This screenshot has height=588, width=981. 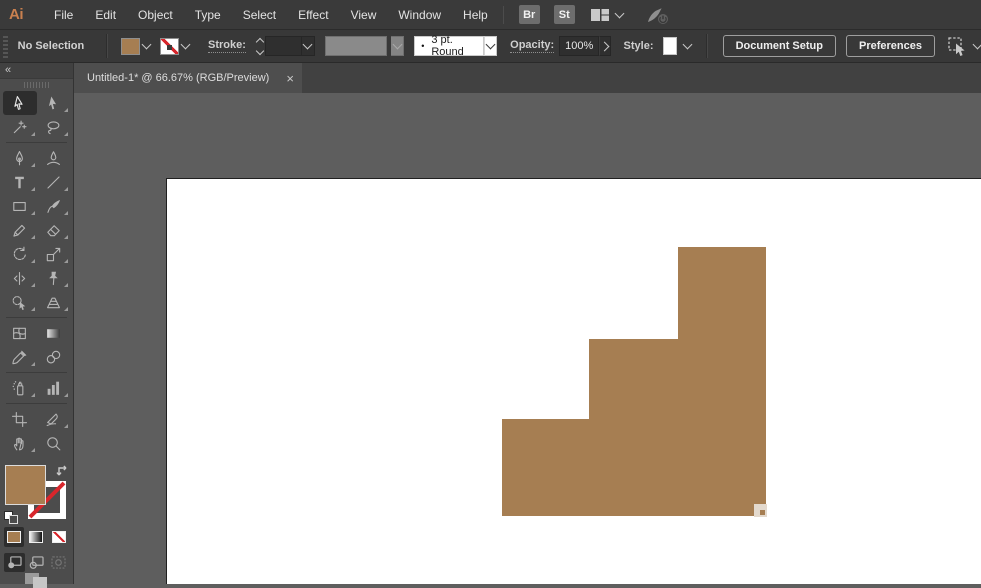 What do you see at coordinates (54, 254) in the screenshot?
I see `scale-tool` at bounding box center [54, 254].